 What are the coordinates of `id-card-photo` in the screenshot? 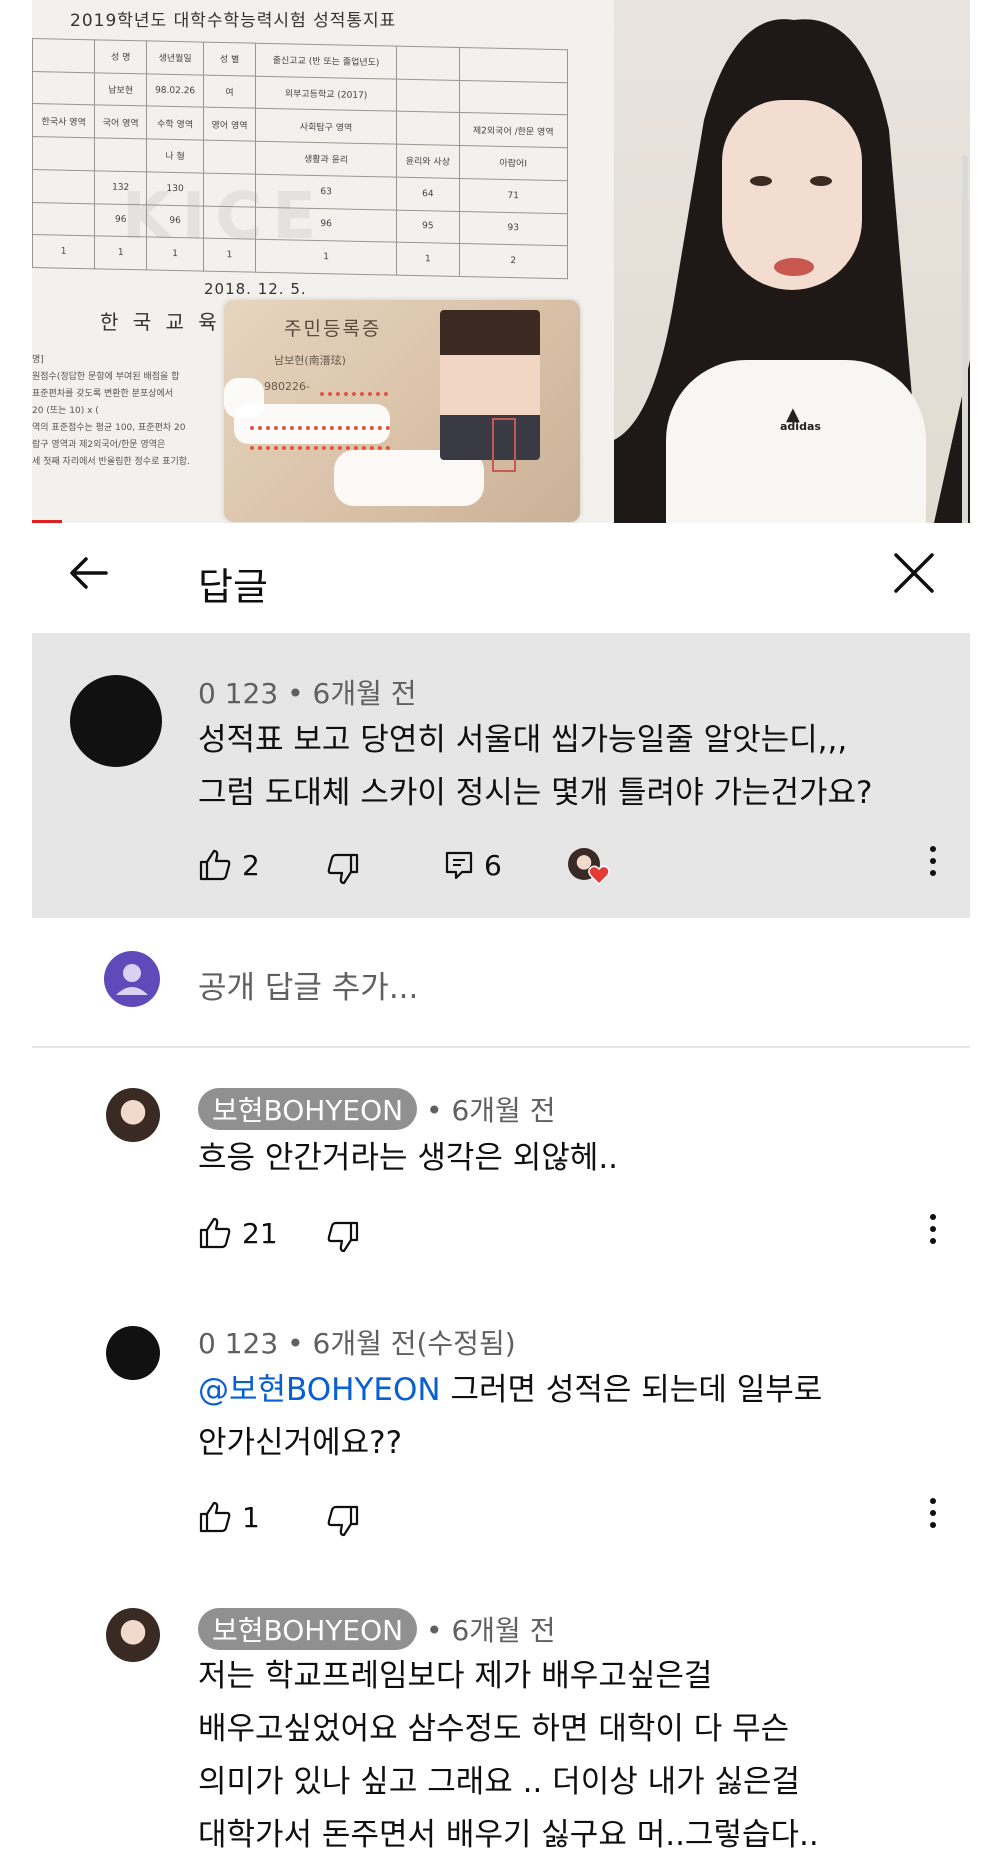 It's located at (490, 385).